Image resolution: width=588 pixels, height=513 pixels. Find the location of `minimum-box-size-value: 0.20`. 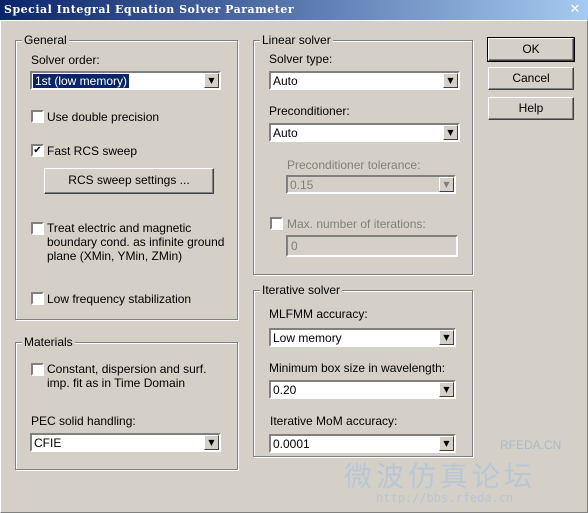

minimum-box-size-value: 0.20 is located at coordinates (285, 390).